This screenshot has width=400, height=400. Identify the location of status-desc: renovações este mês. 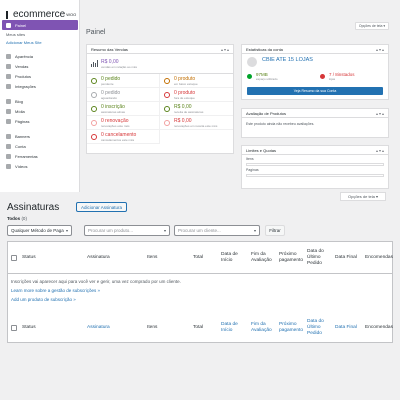
(115, 125).